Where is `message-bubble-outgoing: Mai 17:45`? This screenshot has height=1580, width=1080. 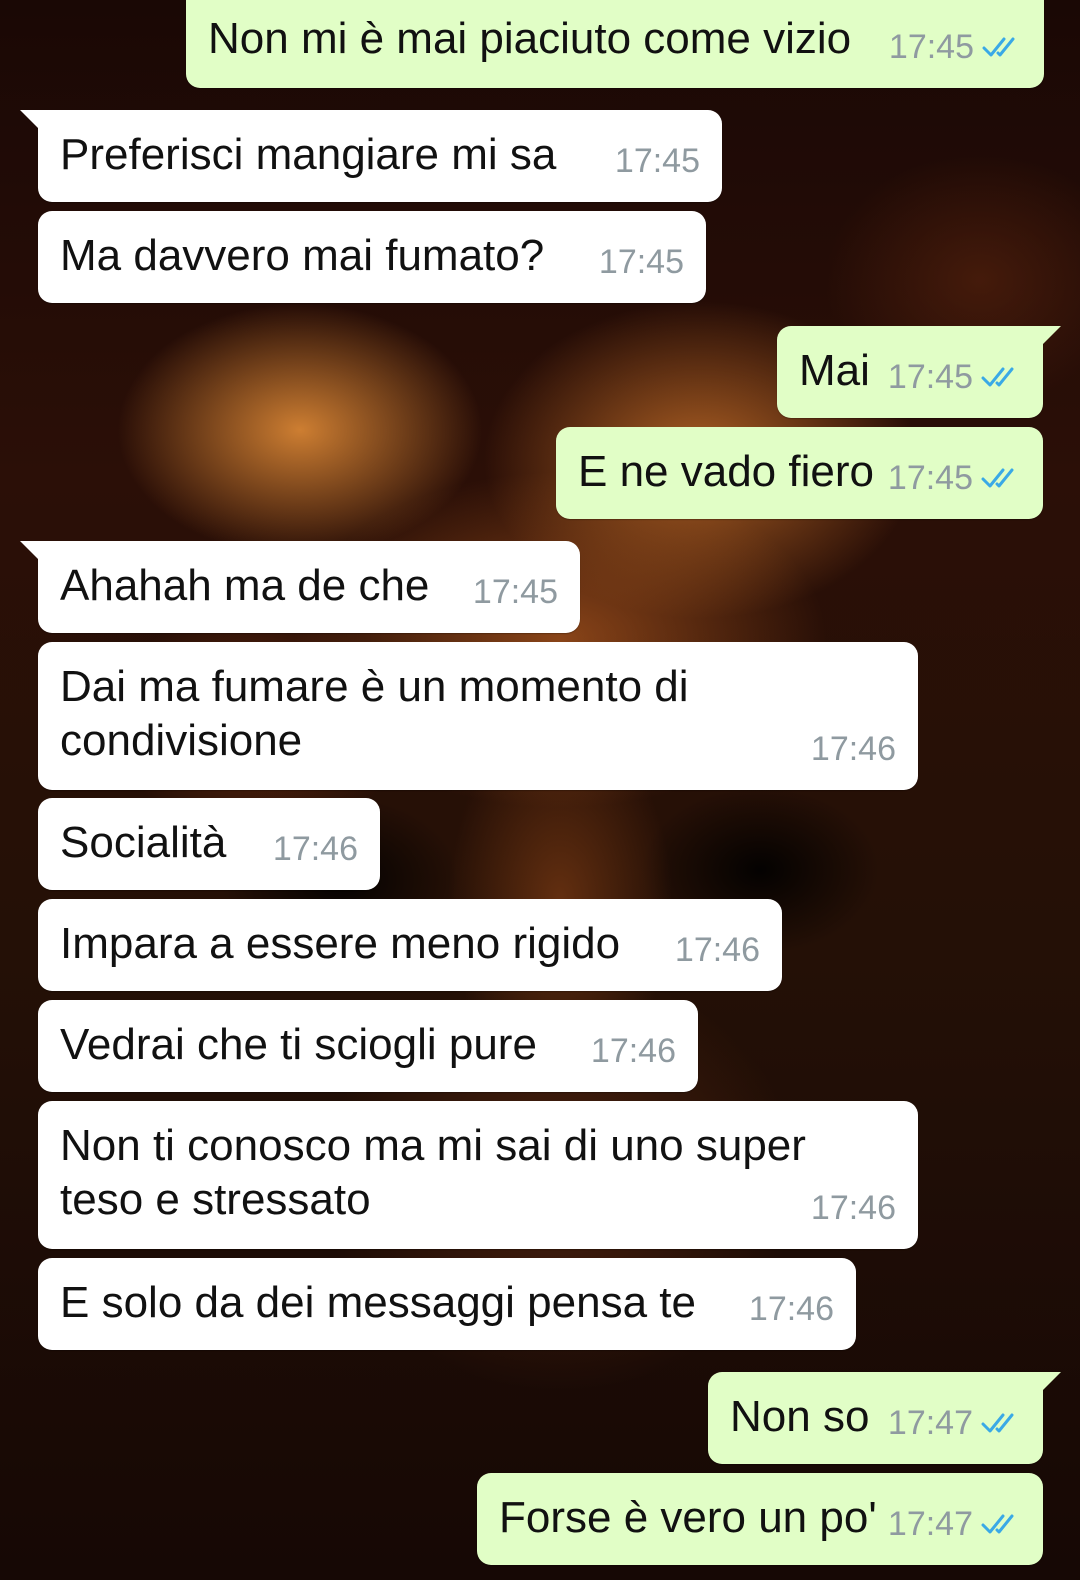
message-bubble-outgoing: Mai 17:45 is located at coordinates (919, 372).